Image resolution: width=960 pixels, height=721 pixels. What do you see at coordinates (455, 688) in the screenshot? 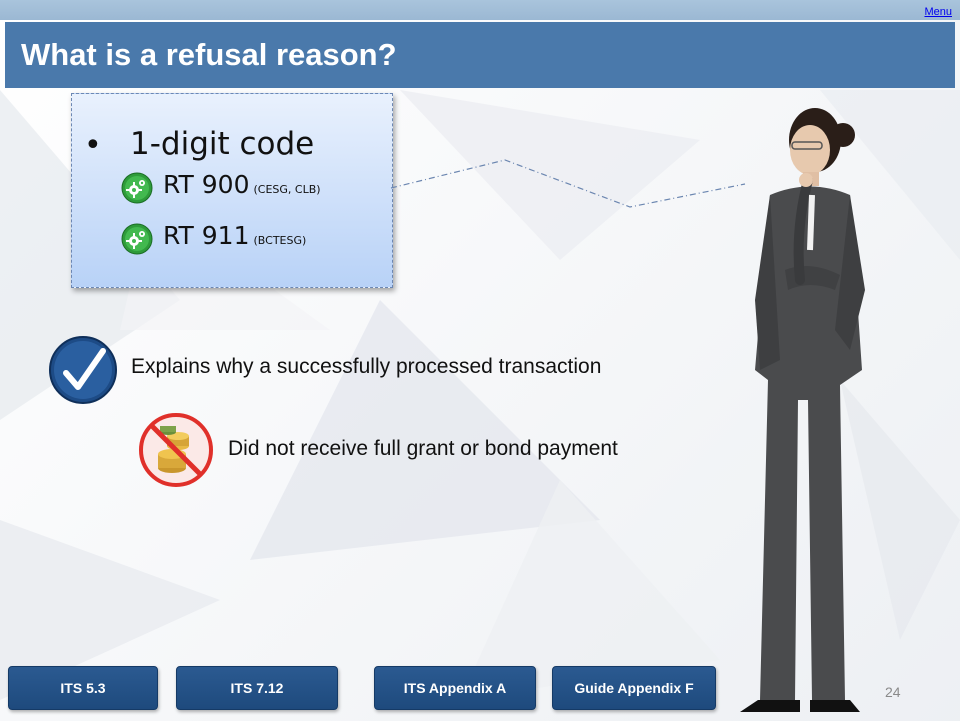
I see `nav-button-its-appendix-a: ITS Appendix A` at bounding box center [455, 688].